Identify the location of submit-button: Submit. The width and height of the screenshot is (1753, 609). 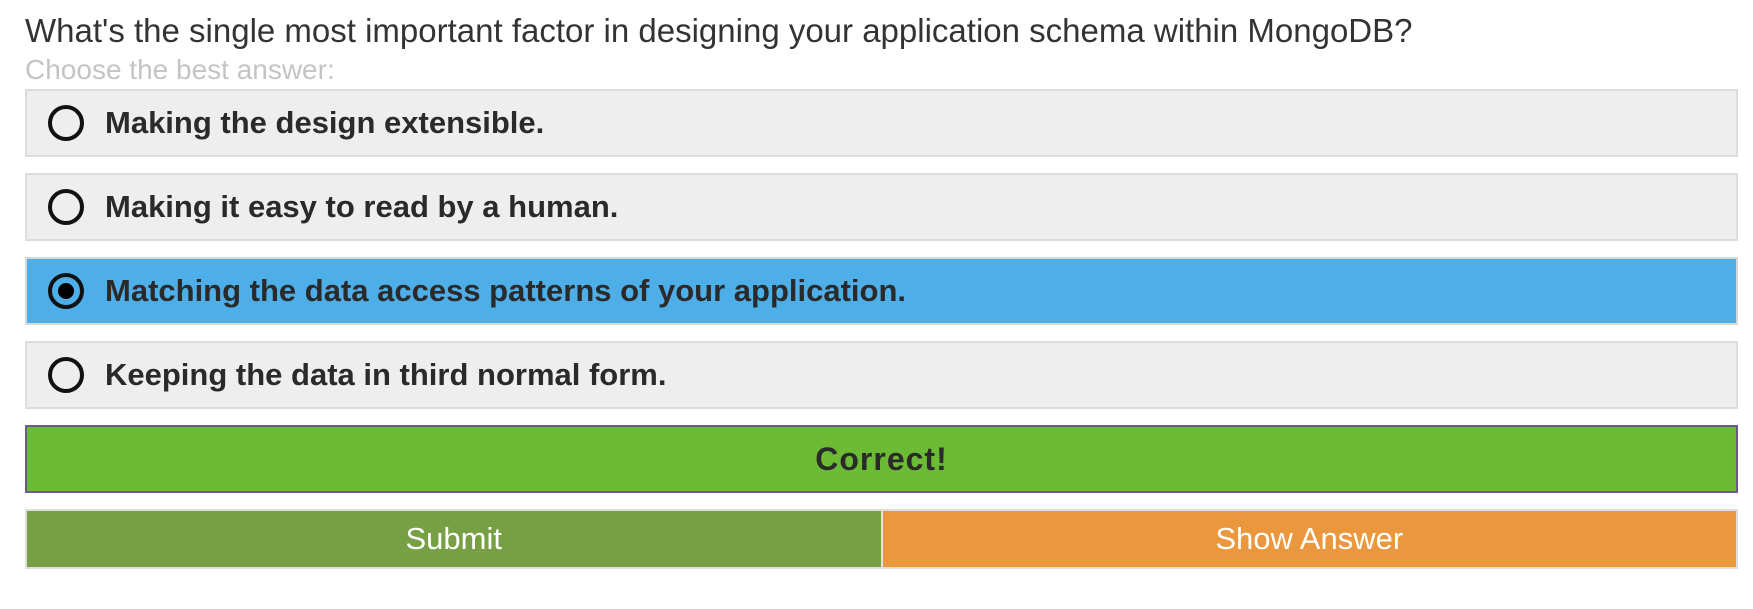
(455, 539).